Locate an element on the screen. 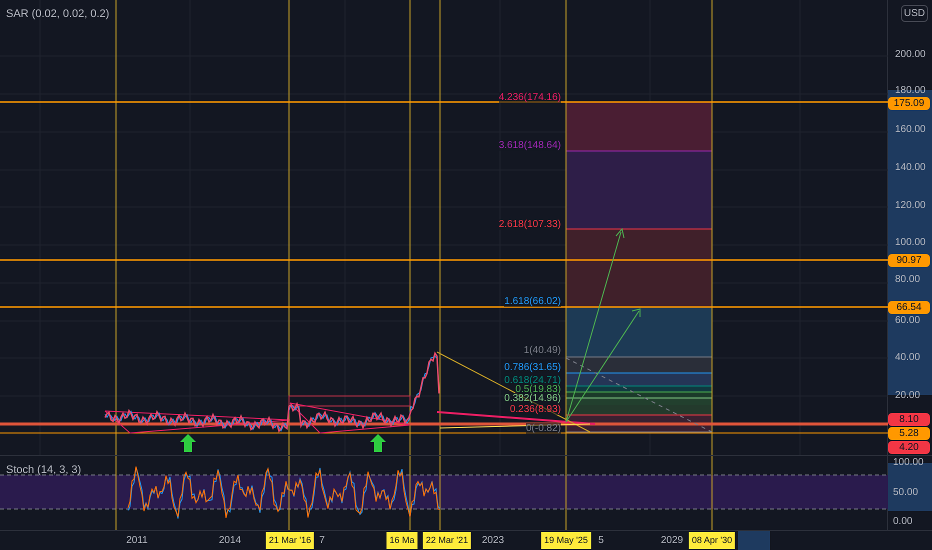  fib-level-label: 1.618(66.02) is located at coordinates (532, 301).